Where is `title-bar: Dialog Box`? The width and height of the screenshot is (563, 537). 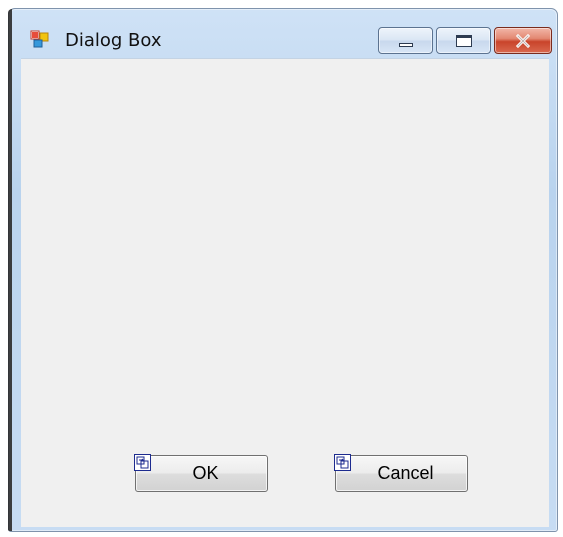
title-bar: Dialog Box is located at coordinates (283, 31).